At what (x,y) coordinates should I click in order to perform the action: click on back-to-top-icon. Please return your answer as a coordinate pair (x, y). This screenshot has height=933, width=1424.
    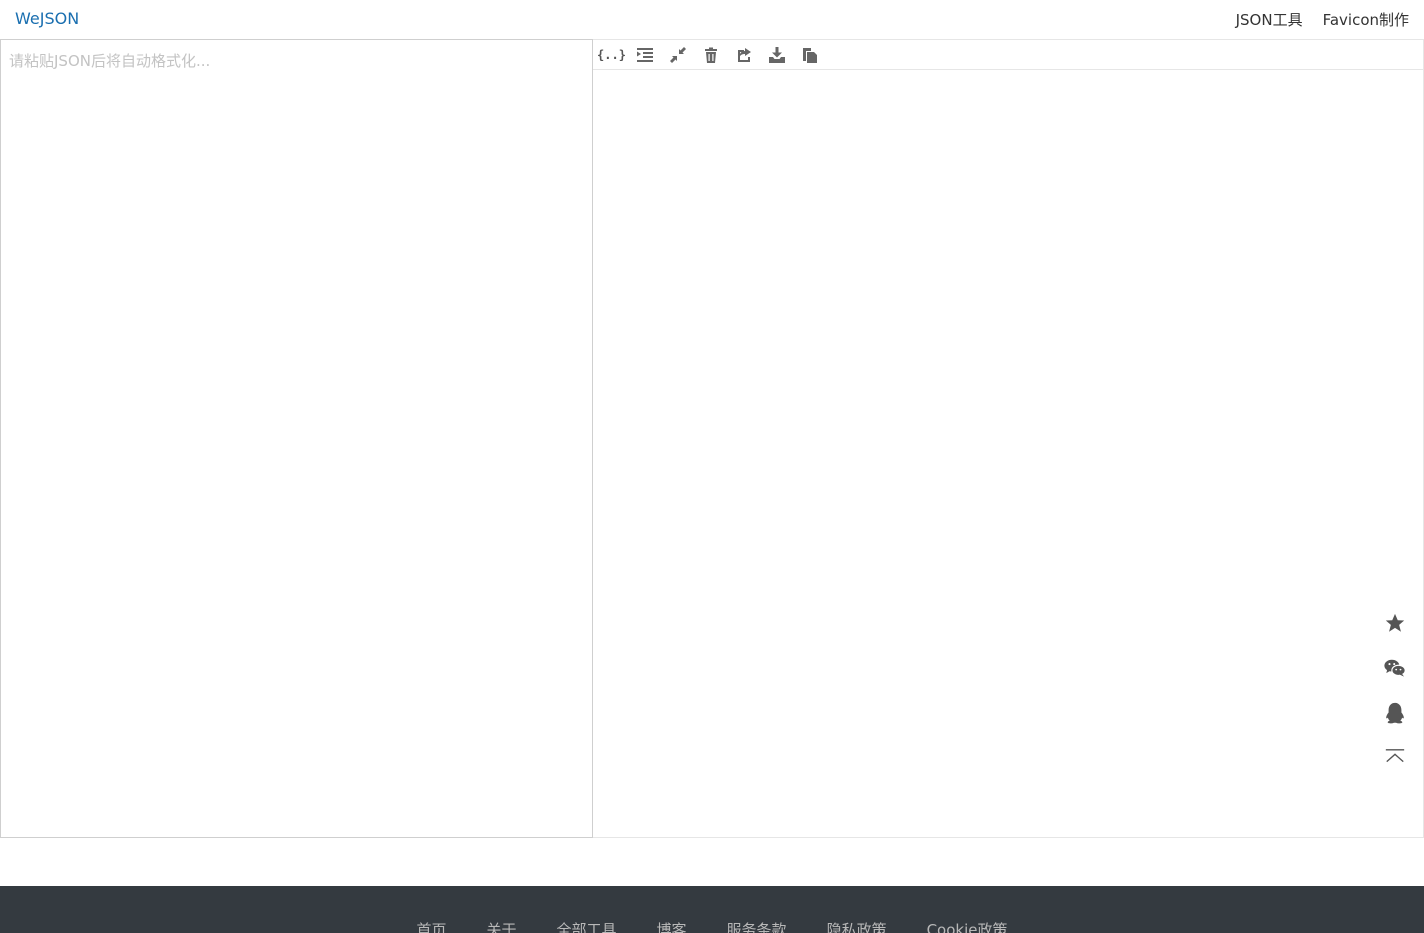
    Looking at the image, I should click on (1395, 756).